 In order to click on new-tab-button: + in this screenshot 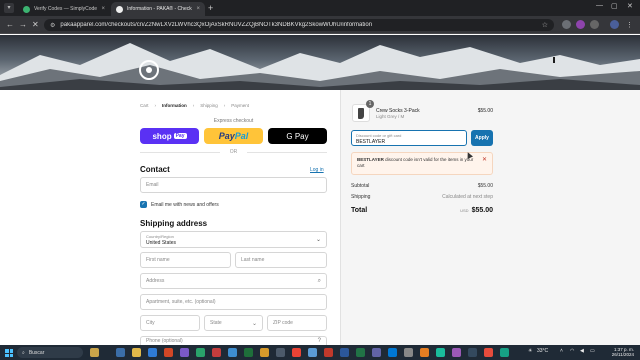, I will do `click(210, 8)`.